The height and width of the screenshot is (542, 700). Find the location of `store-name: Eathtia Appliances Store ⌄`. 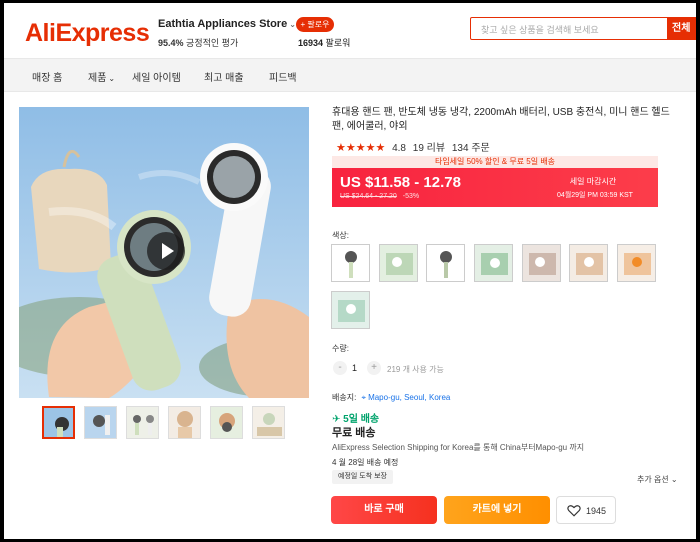

store-name: Eathtia Appliances Store ⌄ is located at coordinates (227, 24).